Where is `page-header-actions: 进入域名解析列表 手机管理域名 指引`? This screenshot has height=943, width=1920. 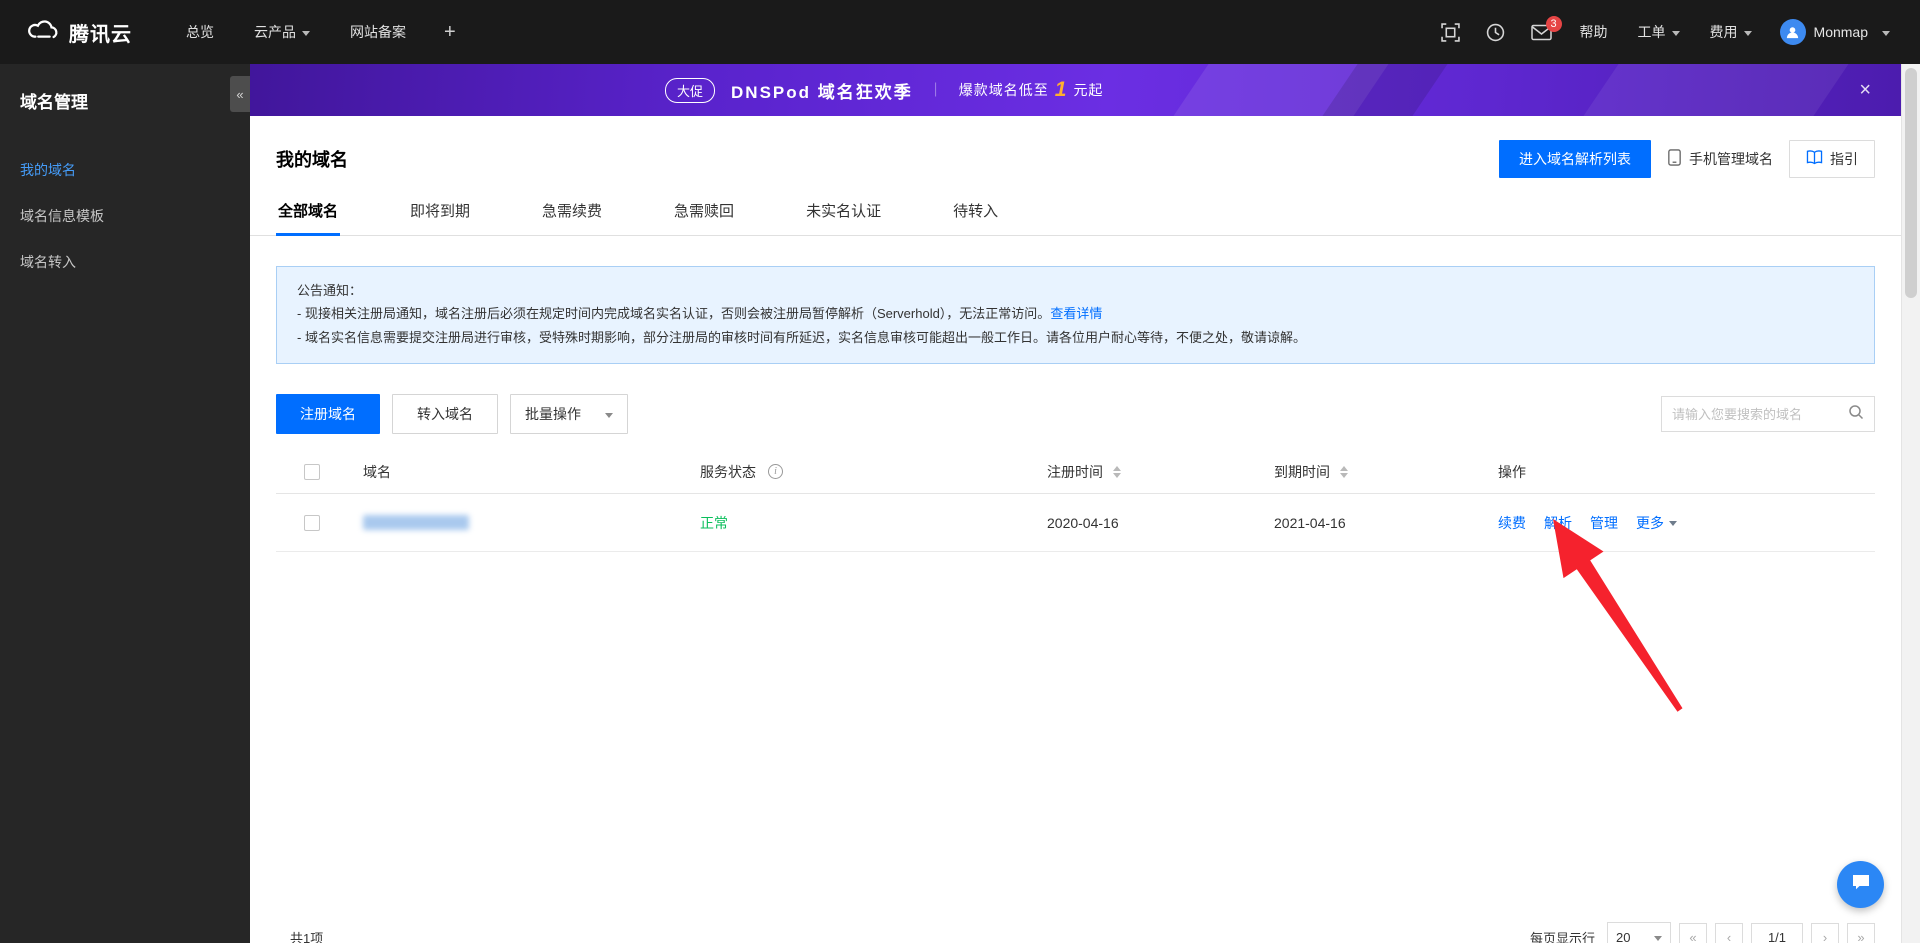 page-header-actions: 进入域名解析列表 手机管理域名 指引 is located at coordinates (1687, 159).